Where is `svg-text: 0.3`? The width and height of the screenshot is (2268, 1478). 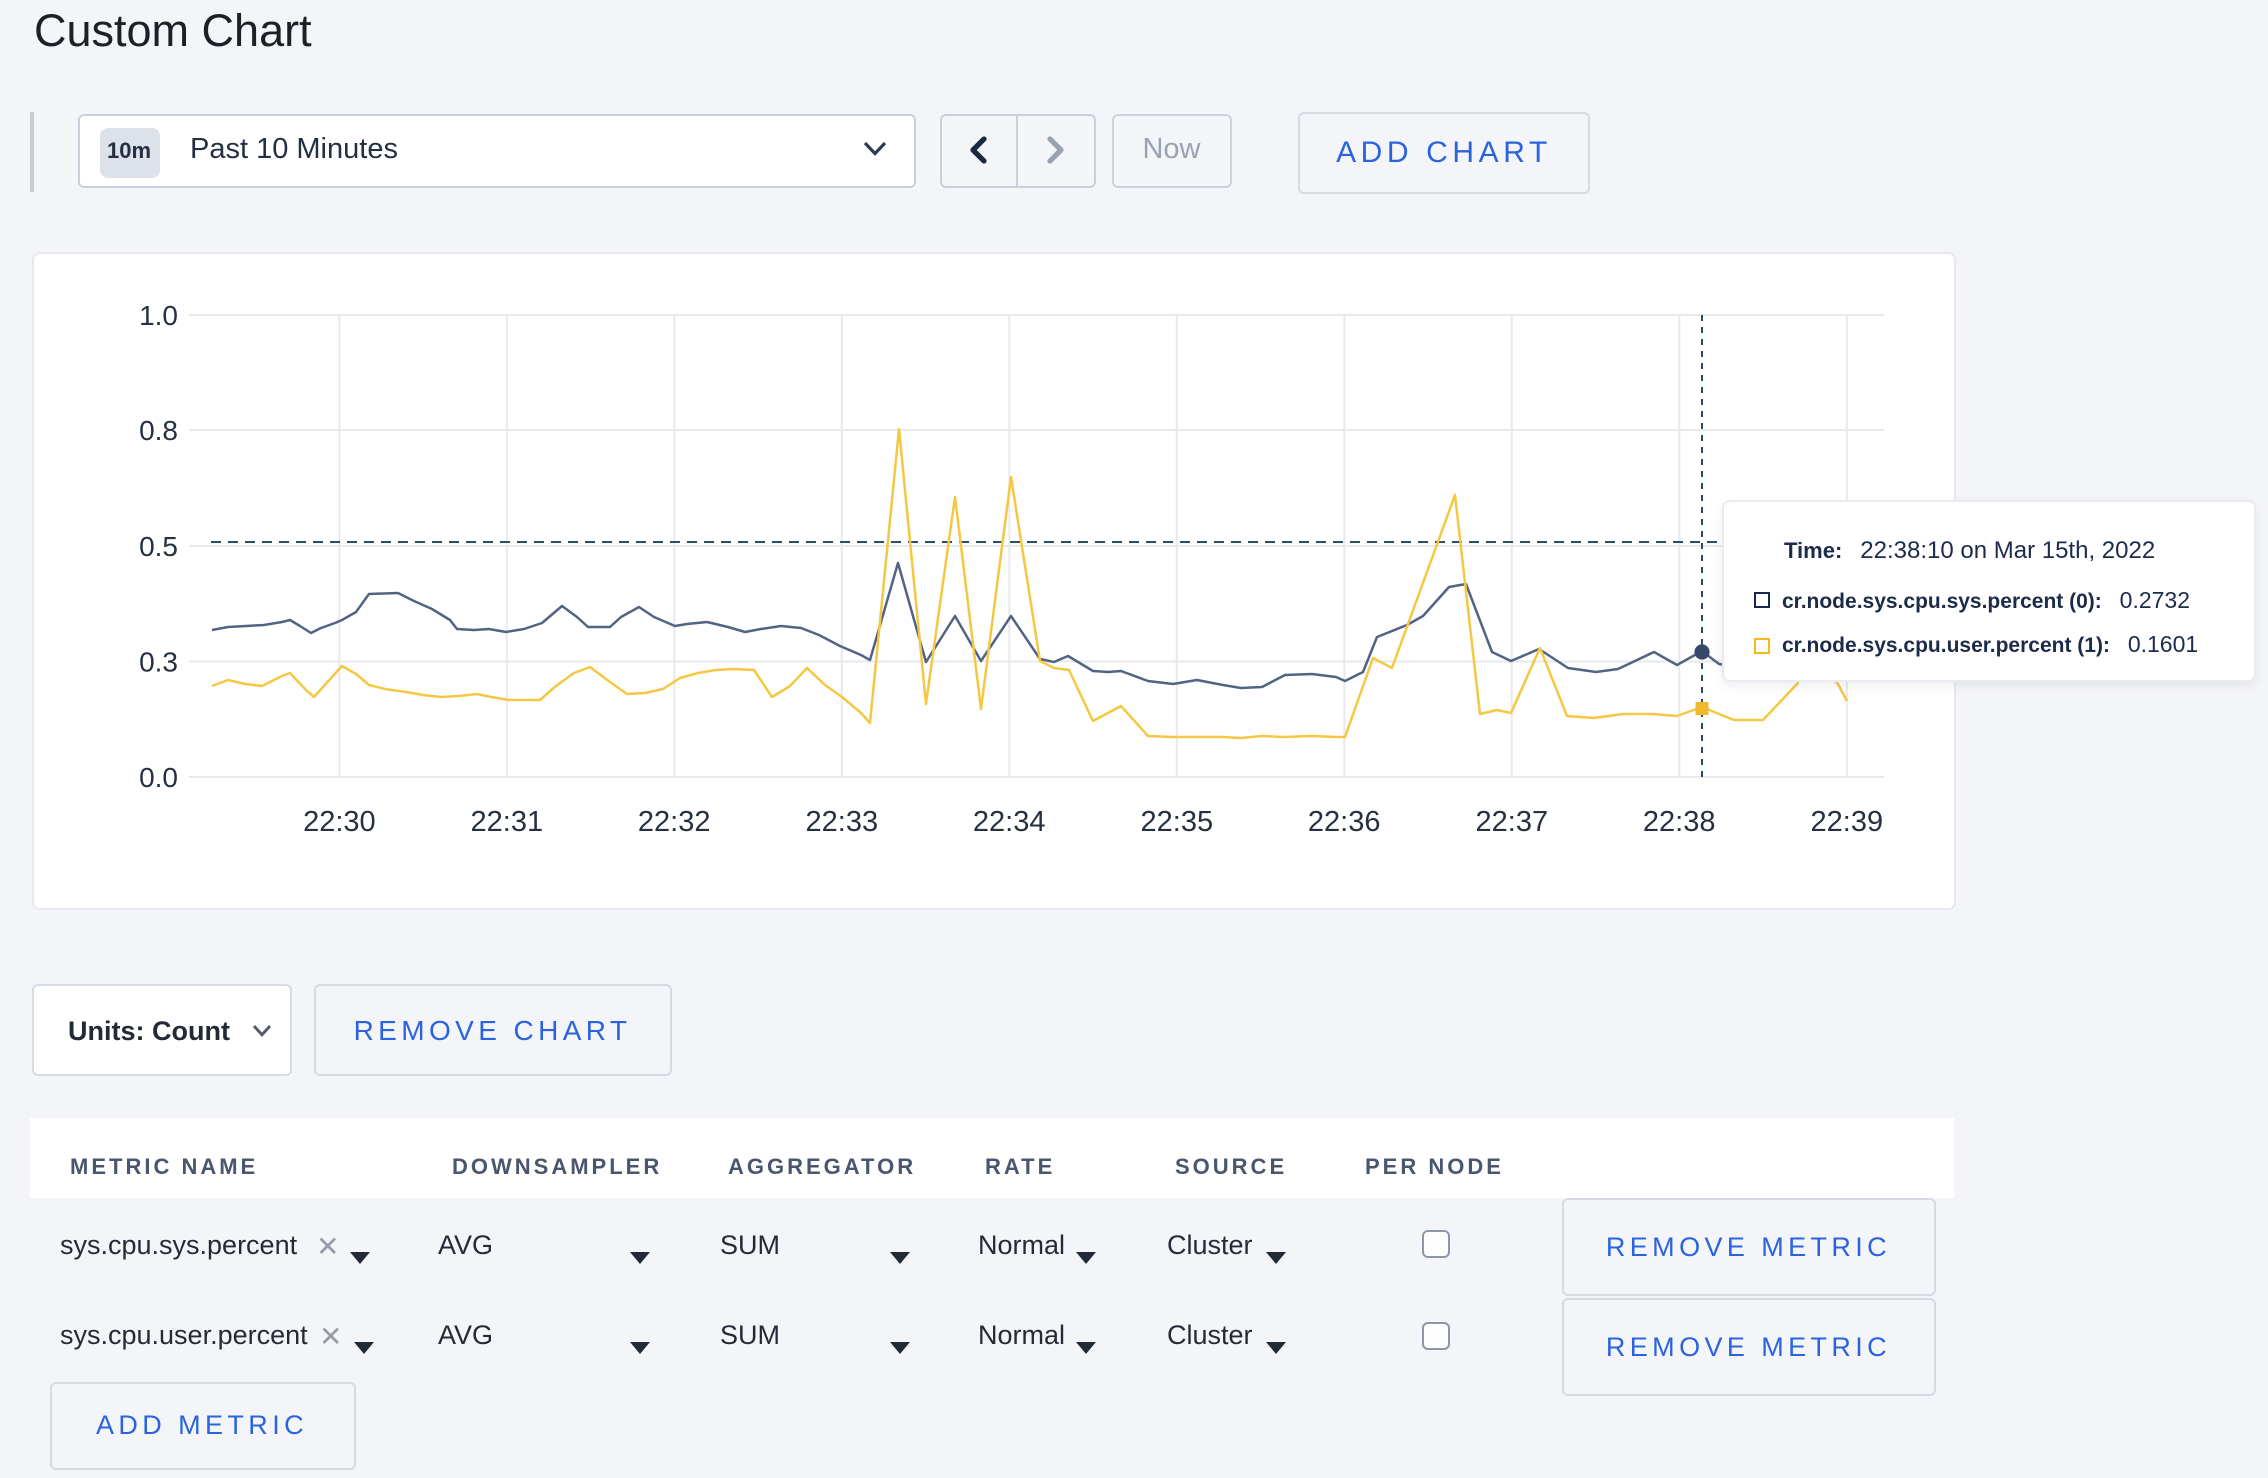
svg-text: 0.3 is located at coordinates (158, 662).